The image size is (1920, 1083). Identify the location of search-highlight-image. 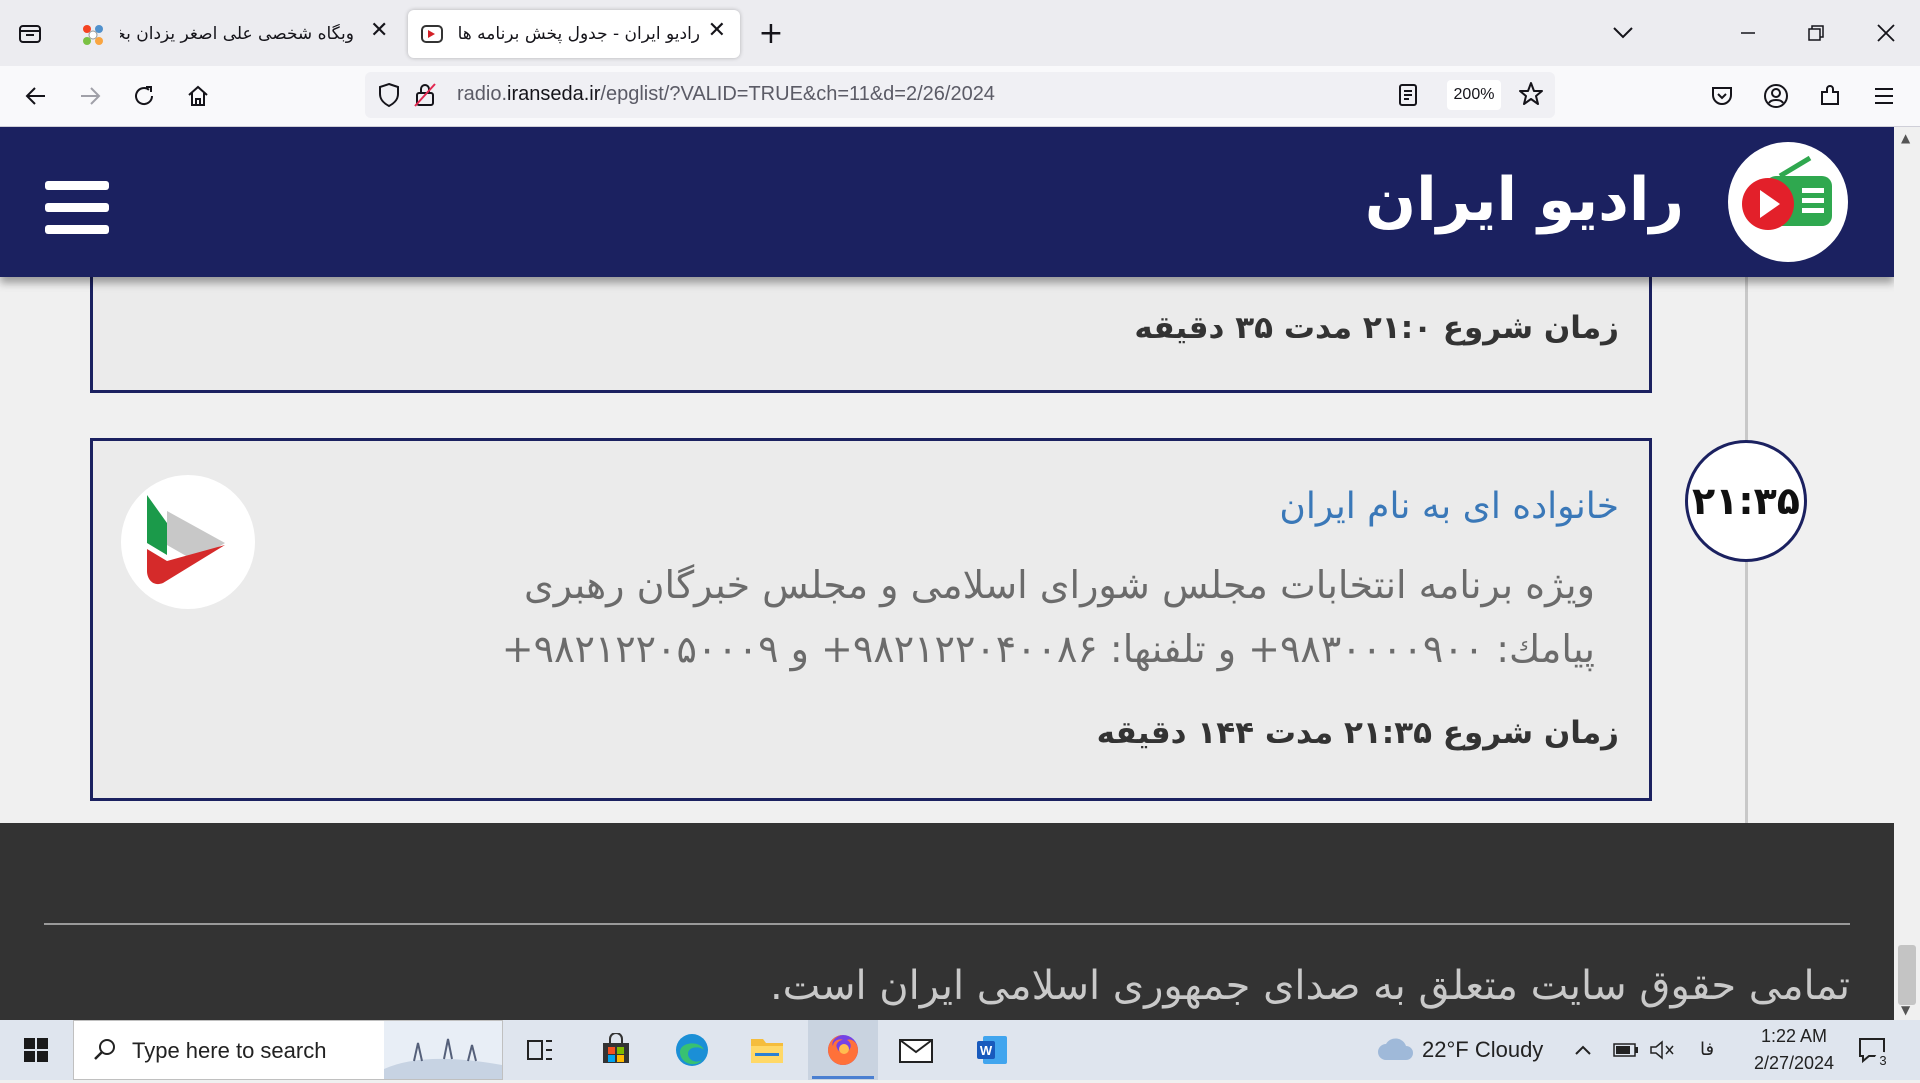
(443, 1050).